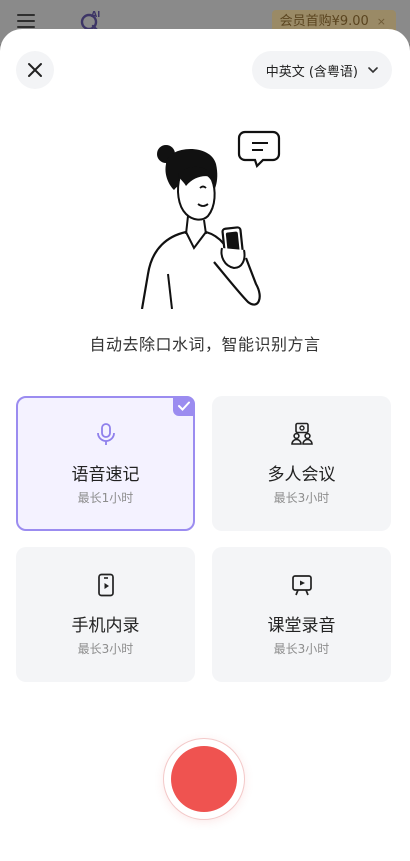  Describe the element at coordinates (105, 498) in the screenshot. I see `mode-subtitle: 最长1小时` at that location.